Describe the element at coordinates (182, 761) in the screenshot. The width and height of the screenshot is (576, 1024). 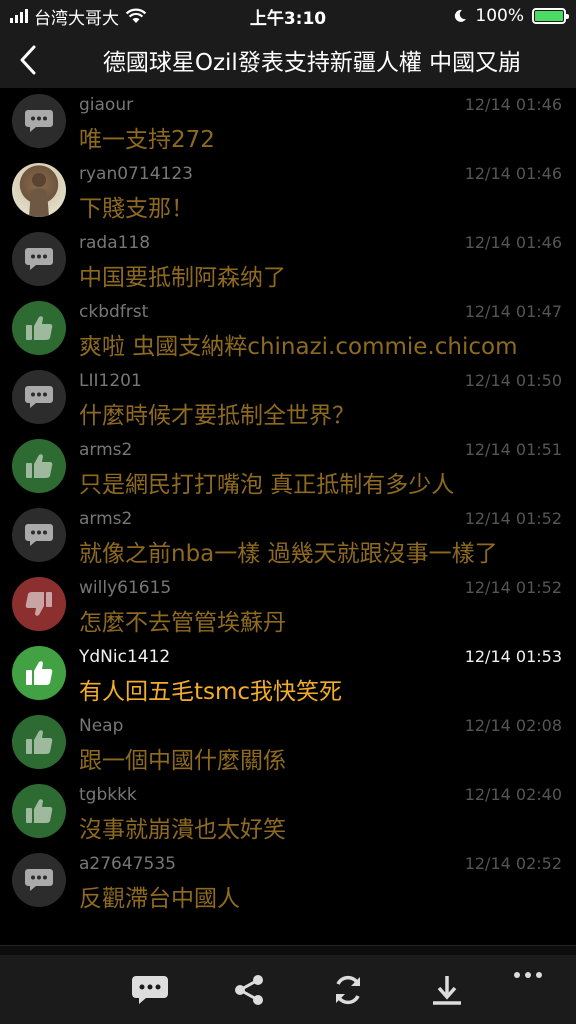
I see `comment-text: 跟一個中國什麼關係` at that location.